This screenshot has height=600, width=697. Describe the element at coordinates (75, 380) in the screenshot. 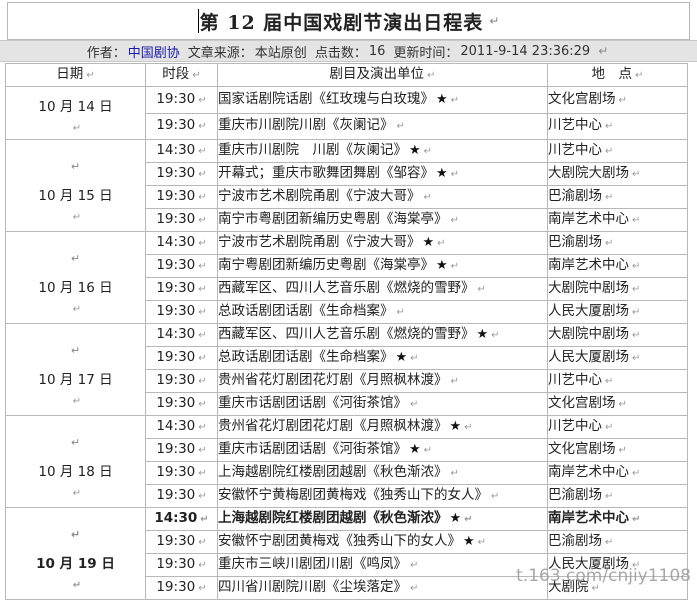

I see `date-label: 10 月 17 日` at that location.